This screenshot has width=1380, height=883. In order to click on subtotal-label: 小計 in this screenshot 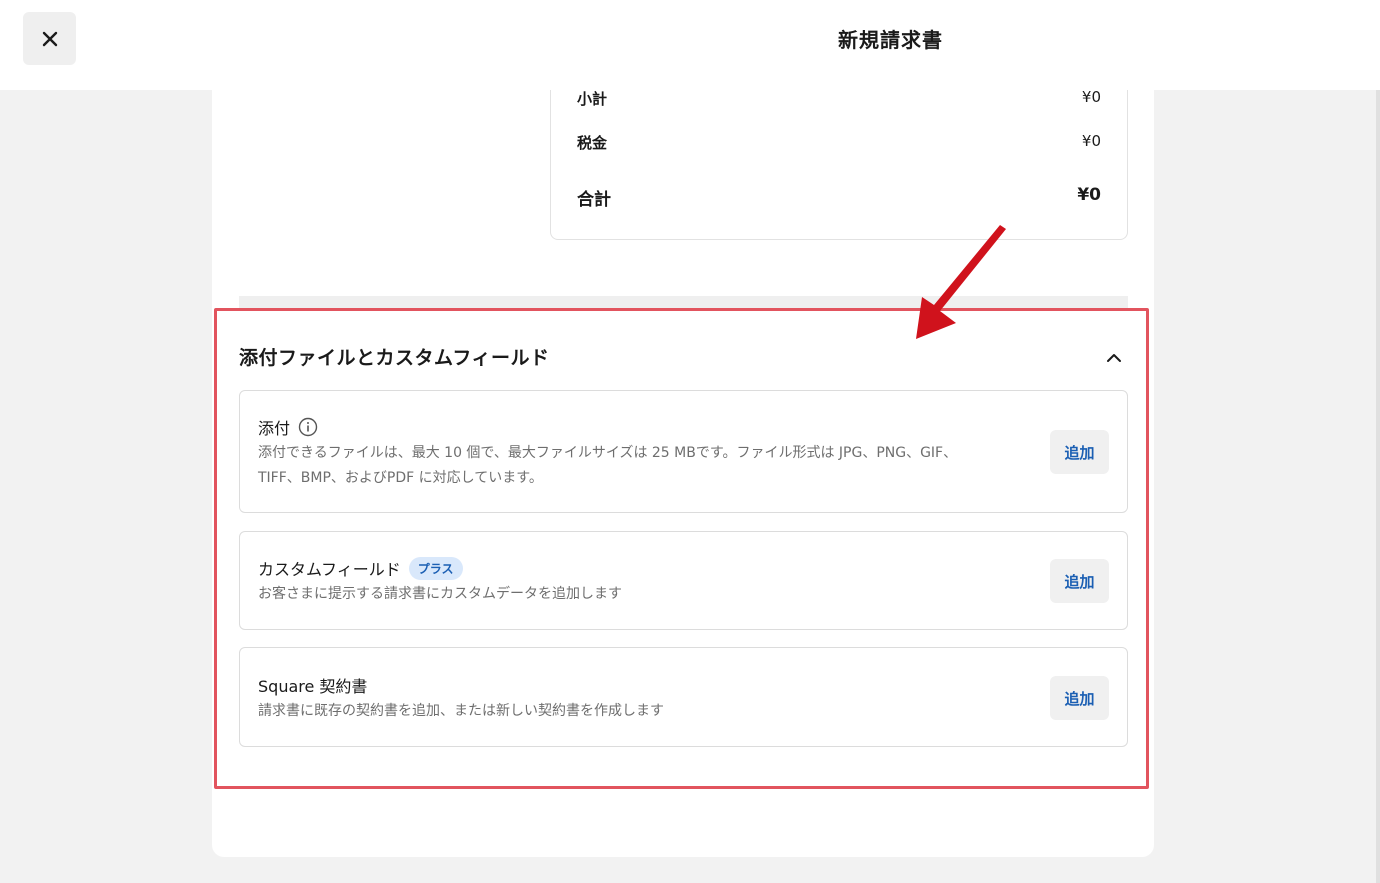, I will do `click(592, 99)`.